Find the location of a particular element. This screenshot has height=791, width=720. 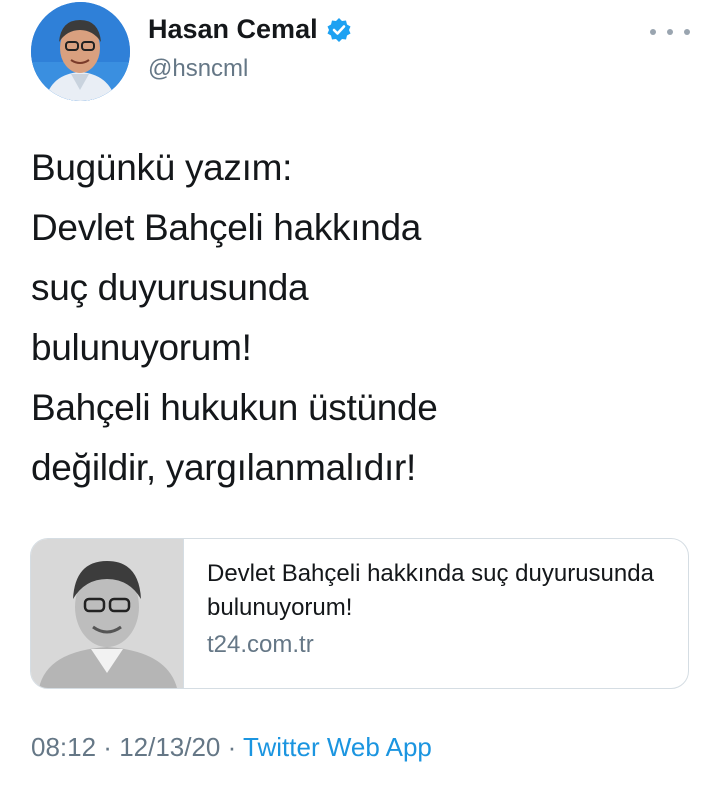

tweet-meta: 08:12 · 12/13/20 · Twitter Web App is located at coordinates (231, 747).